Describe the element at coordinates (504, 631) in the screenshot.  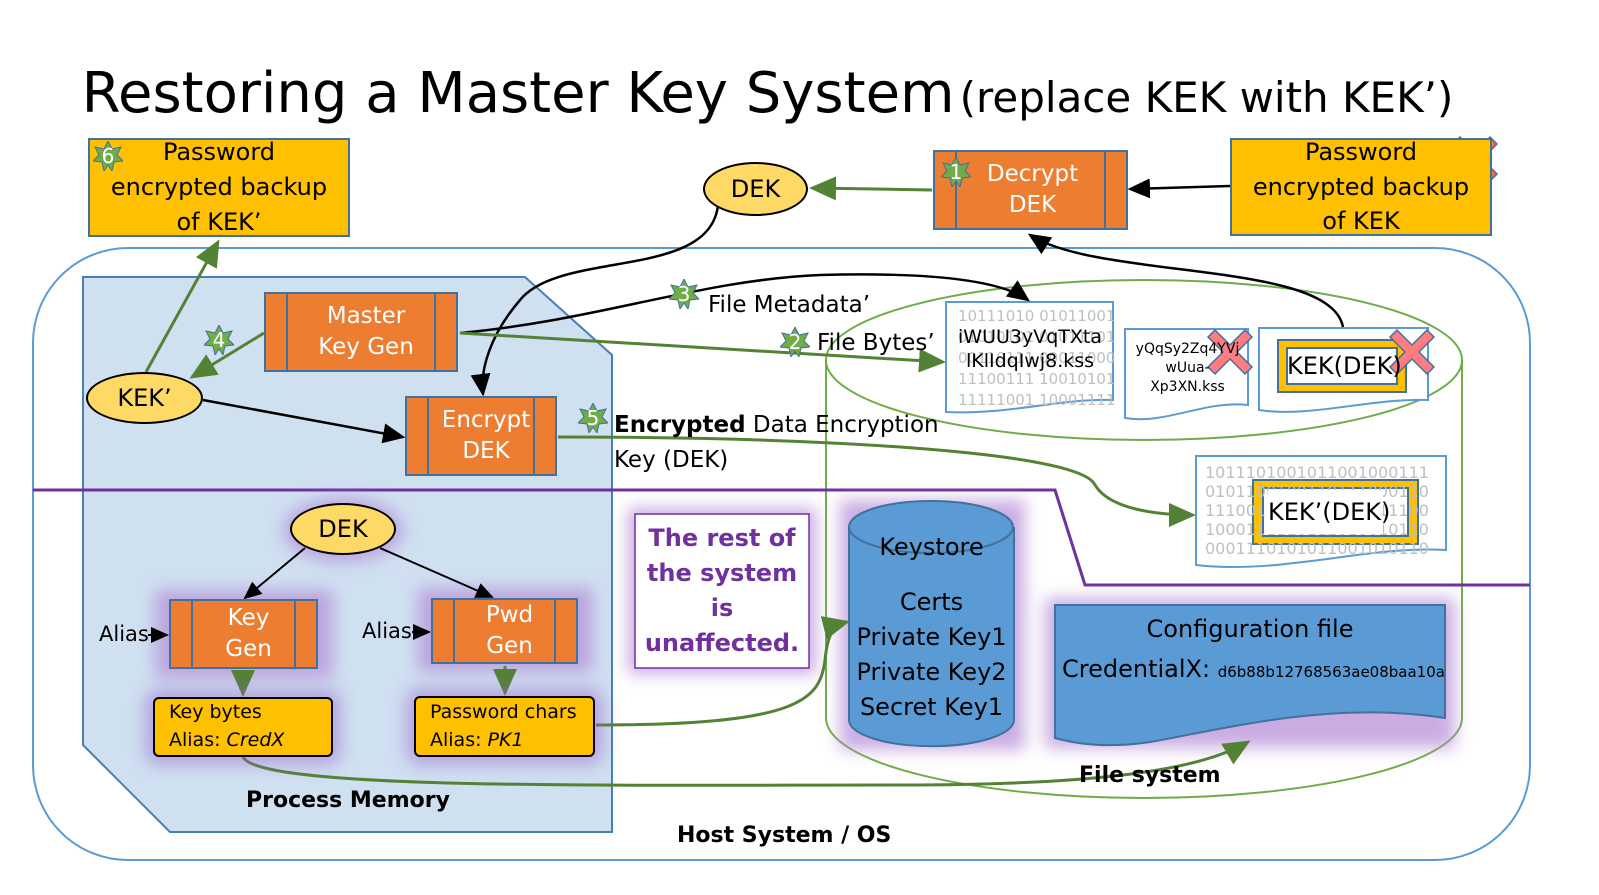
I see `pwd-gen-box: Pwd Gen` at that location.